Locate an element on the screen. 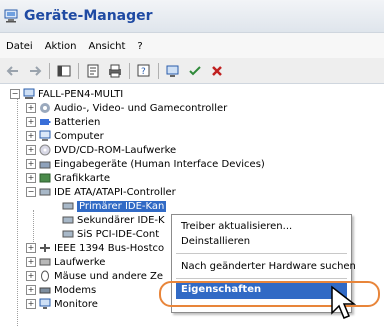 The width and height of the screenshot is (384, 327). tree-root: − FALL-PEN4-MULTI is located at coordinates (67, 94).